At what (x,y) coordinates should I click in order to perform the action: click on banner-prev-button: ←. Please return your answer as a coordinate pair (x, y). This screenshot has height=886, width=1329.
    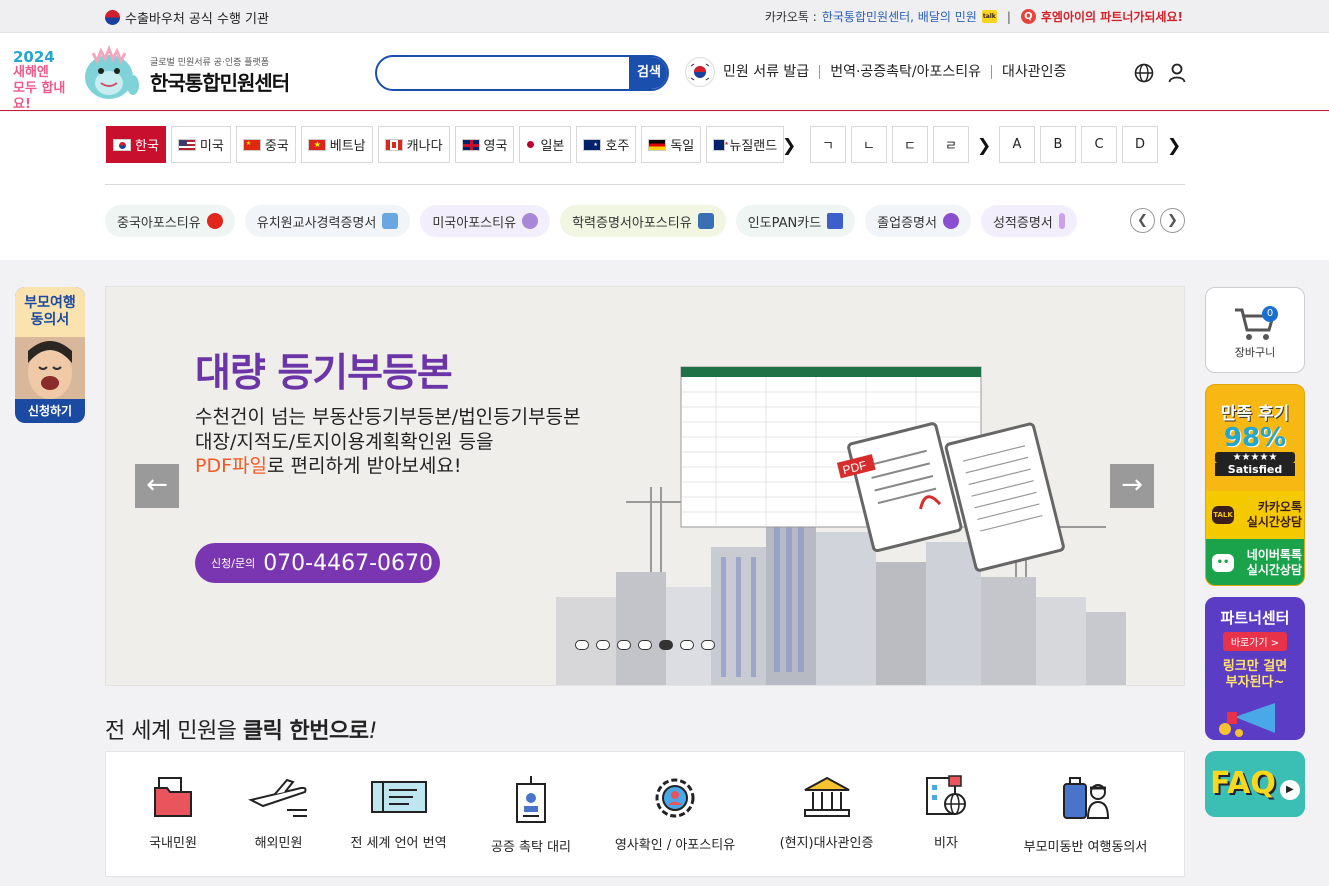
    Looking at the image, I should click on (157, 486).